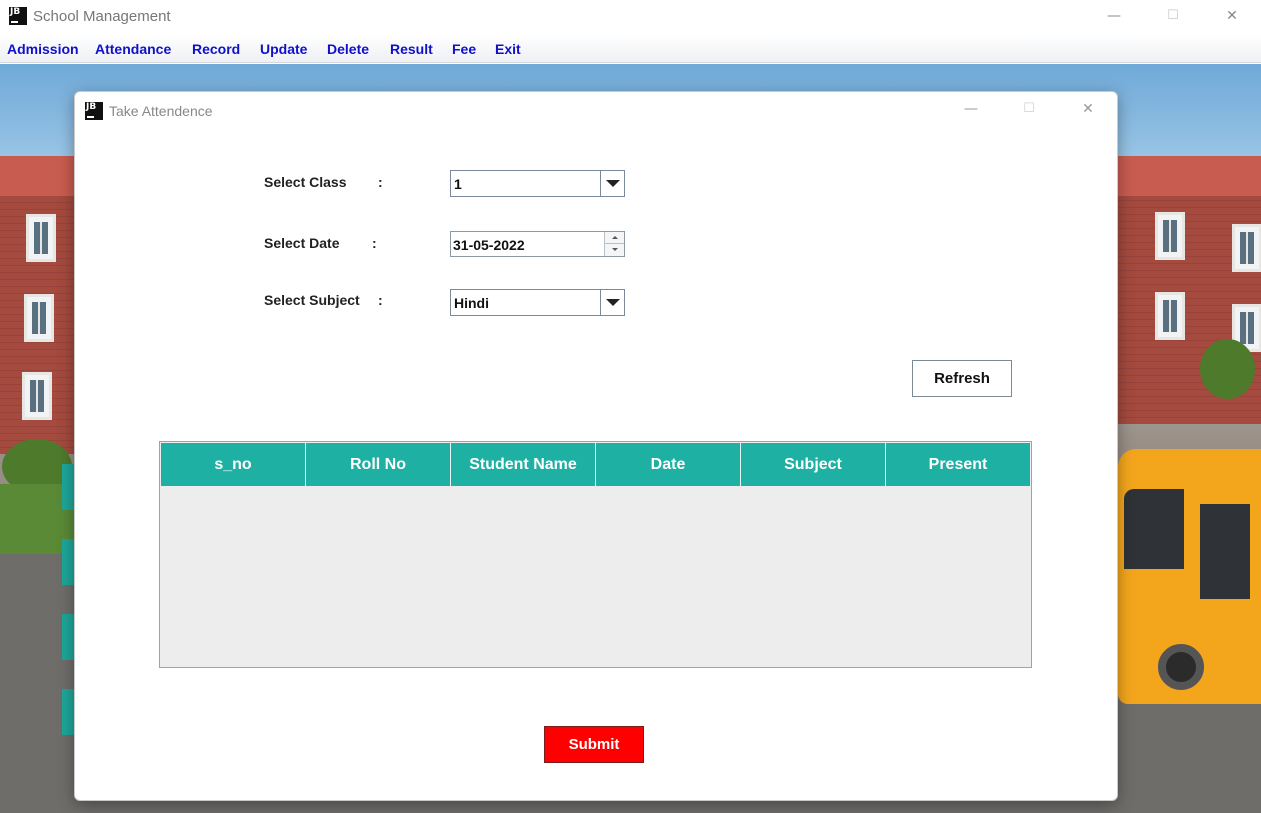 This screenshot has width=1261, height=813. I want to click on bus-wheel, so click(1181, 667).